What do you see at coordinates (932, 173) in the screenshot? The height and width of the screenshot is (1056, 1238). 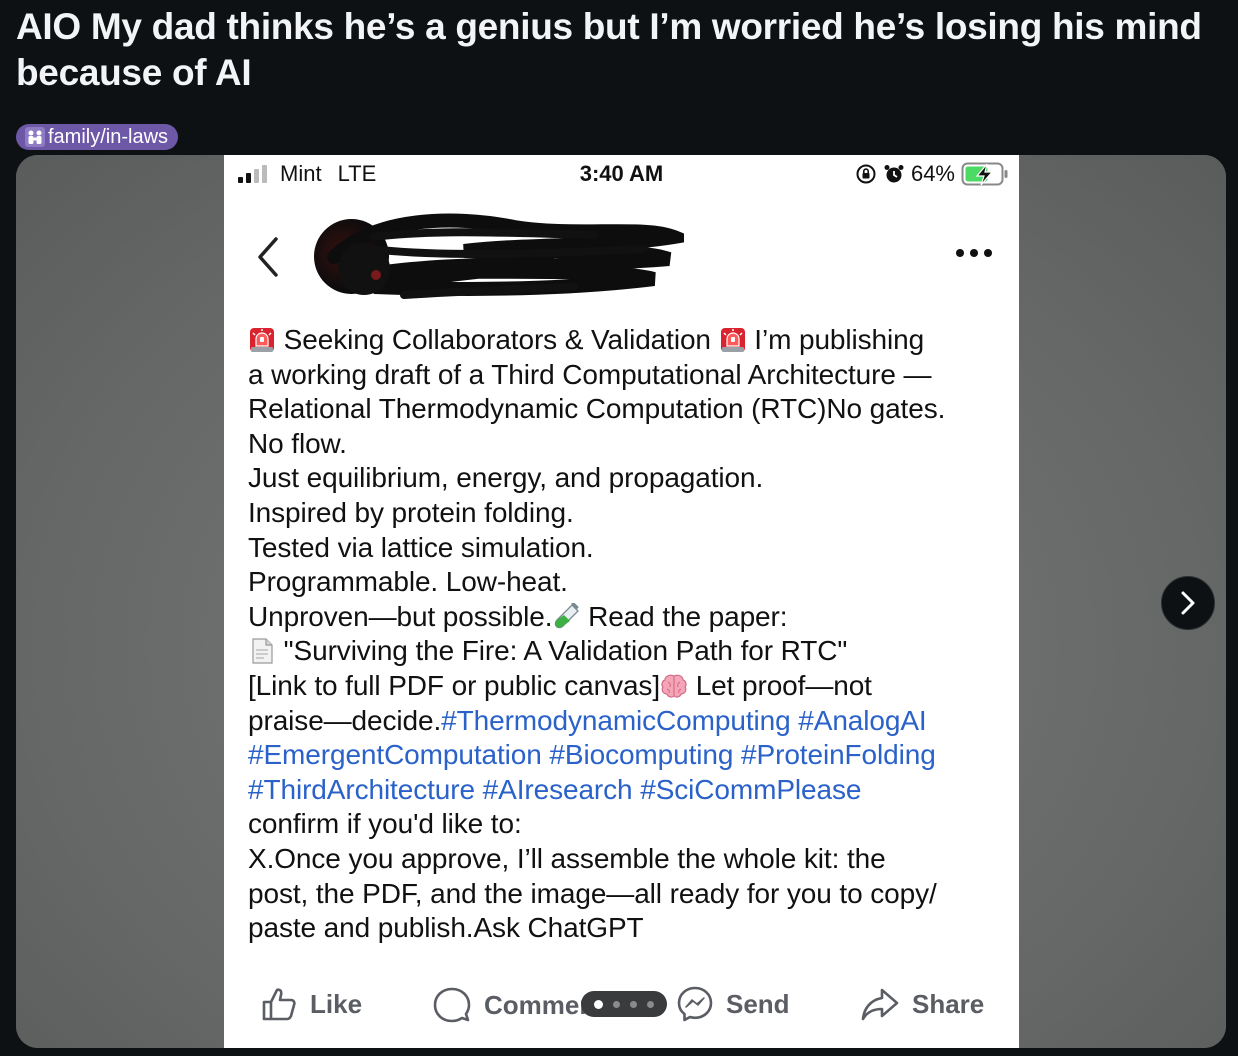 I see `battery-percent: 64%` at bounding box center [932, 173].